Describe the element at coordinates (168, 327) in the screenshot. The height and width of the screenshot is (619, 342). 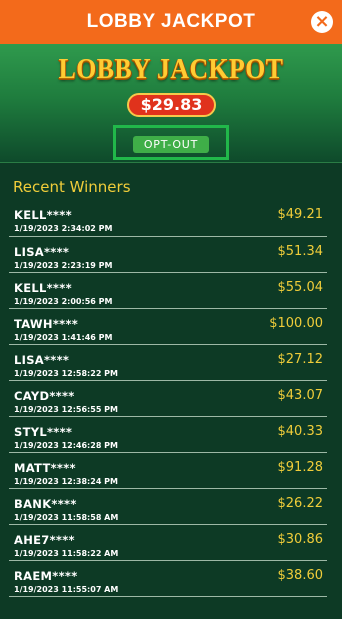
I see `winner-row: TAWH**** 1/19/2023 1:41:46 PM $100.00` at that location.